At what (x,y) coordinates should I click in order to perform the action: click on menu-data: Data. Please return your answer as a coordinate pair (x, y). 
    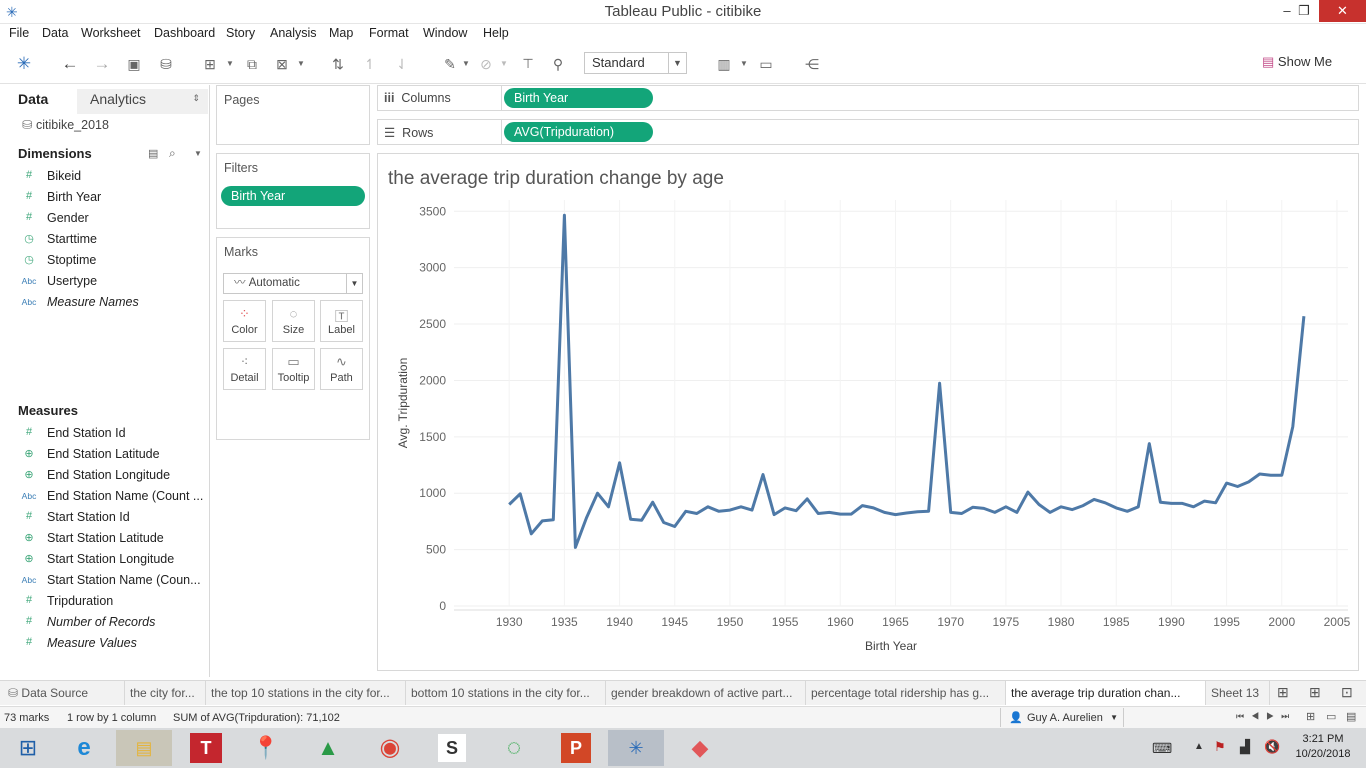
    Looking at the image, I should click on (55, 33).